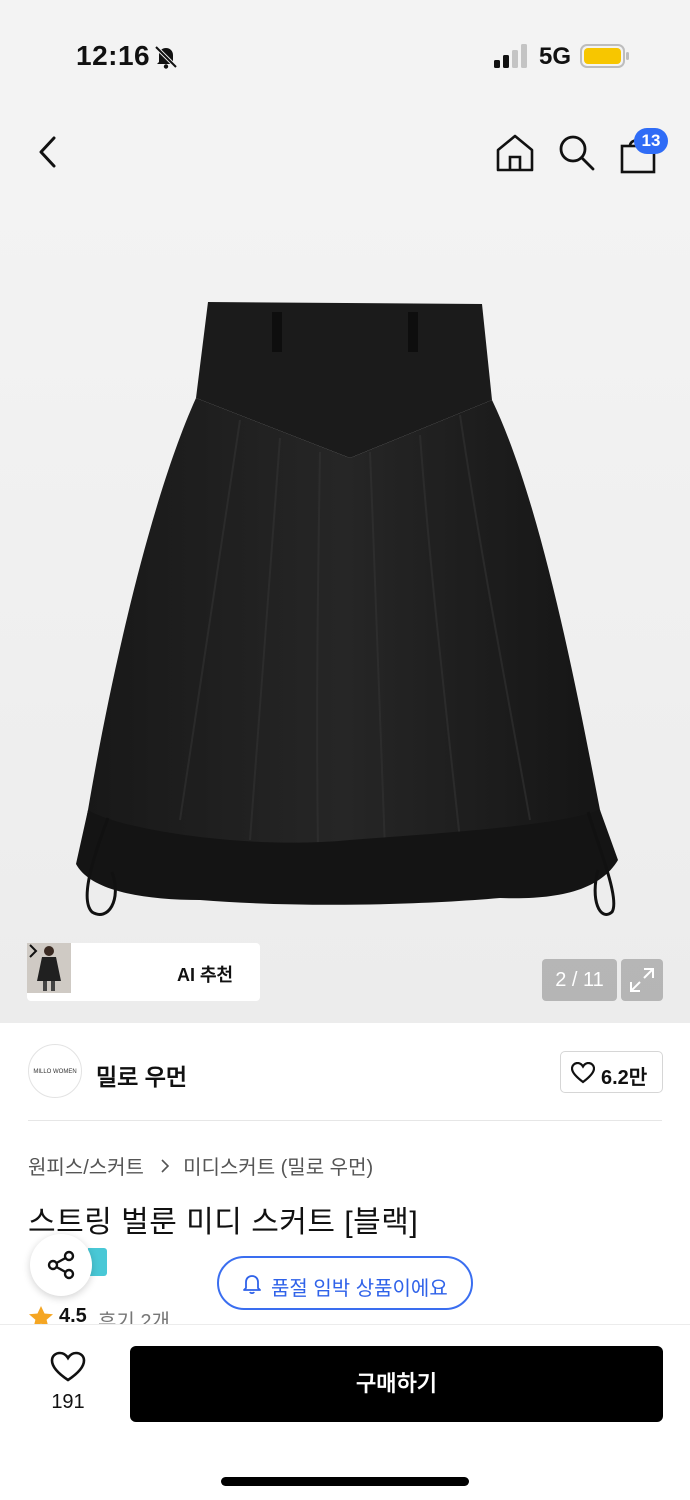 This screenshot has height=1500, width=690. I want to click on breadcrumb: 원피스/스커트 미디스커트 (밀로 우먼), so click(200, 1165).